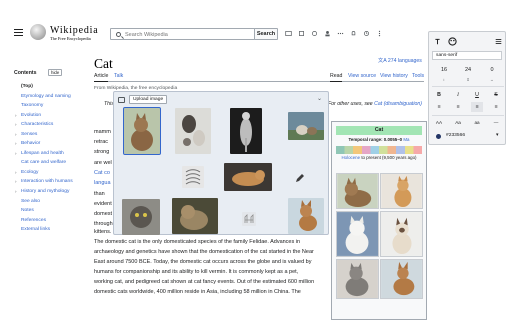 This screenshot has width=512, height=320. I want to click on notification-icon, so click(353, 33).